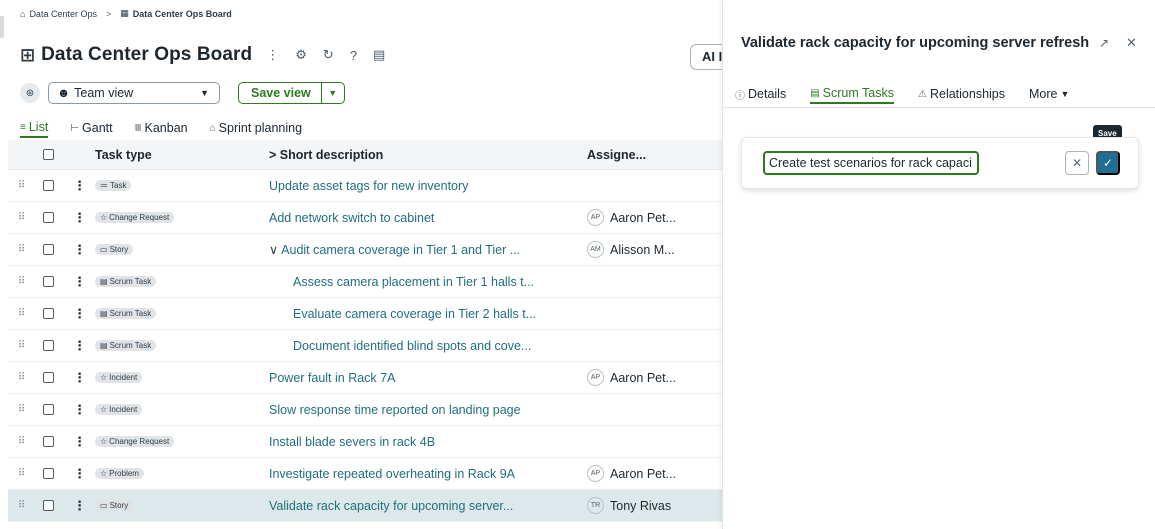 The width and height of the screenshot is (1155, 529). What do you see at coordinates (428, 155) in the screenshot?
I see `column-header-short-description: > Short description` at bounding box center [428, 155].